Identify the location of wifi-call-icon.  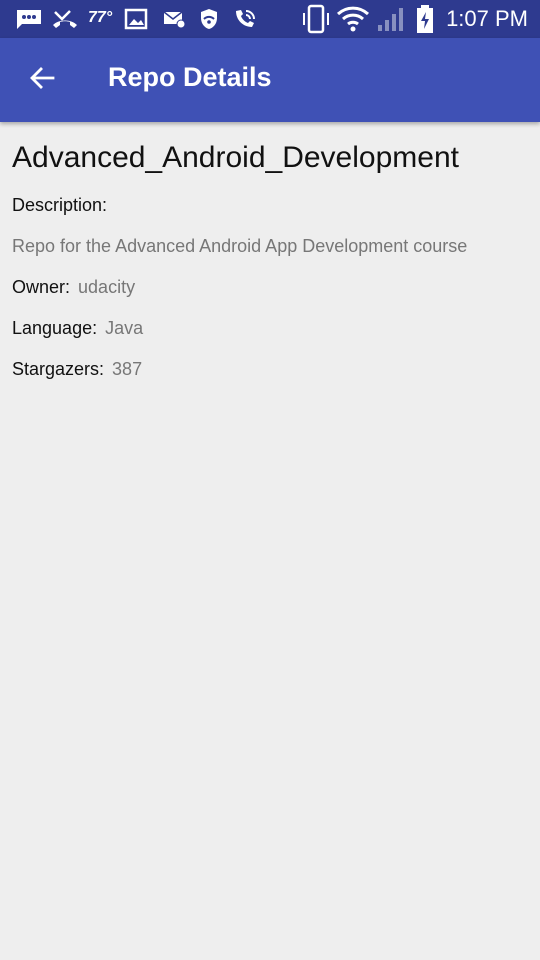
(245, 19).